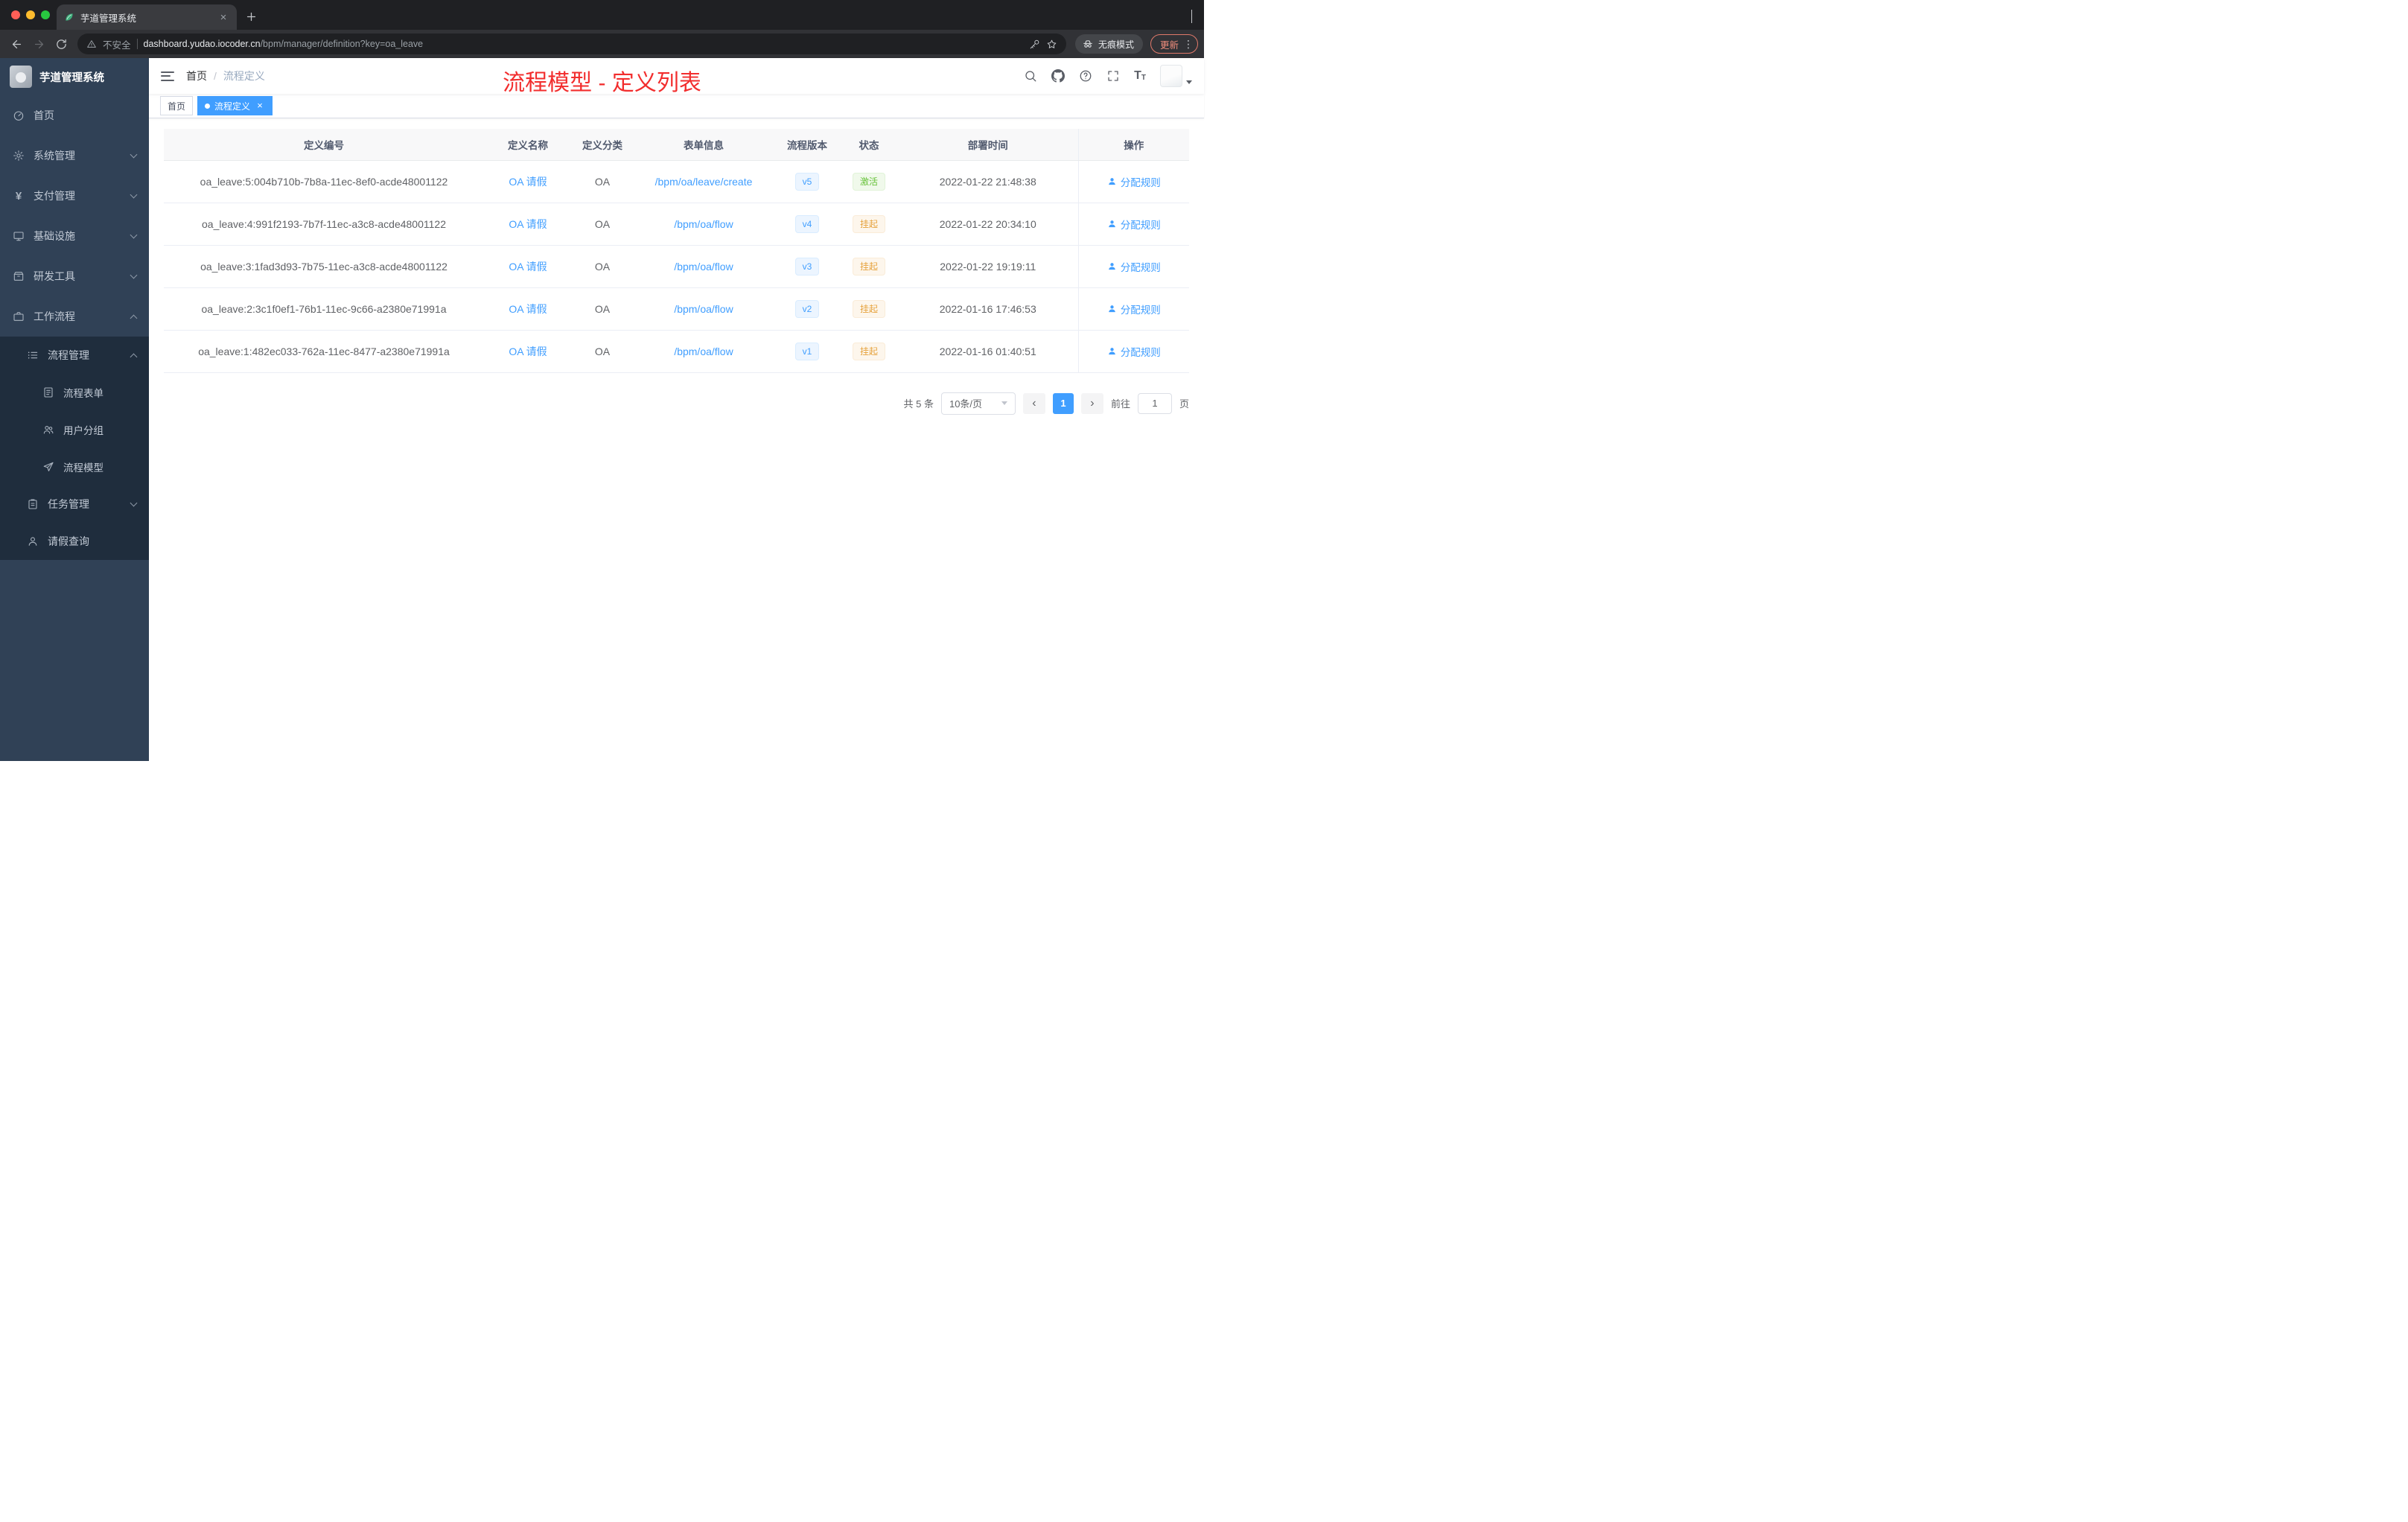 This screenshot has width=2408, height=1522. What do you see at coordinates (32, 504) in the screenshot?
I see `clipboard-icon` at bounding box center [32, 504].